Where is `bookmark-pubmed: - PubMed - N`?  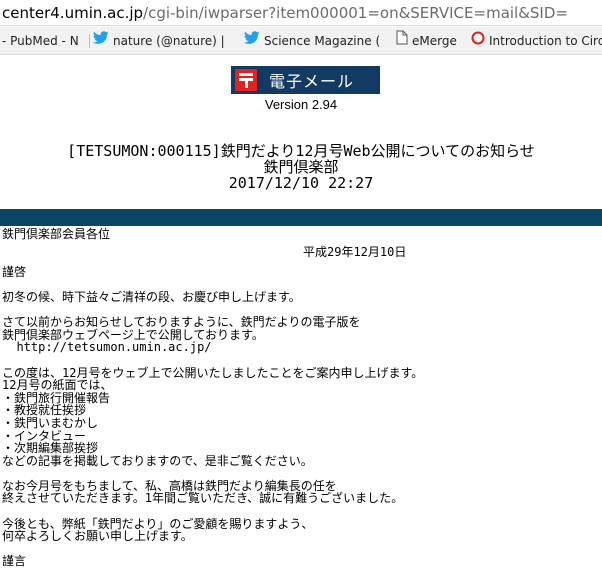 bookmark-pubmed: - PubMed - N is located at coordinates (40, 40).